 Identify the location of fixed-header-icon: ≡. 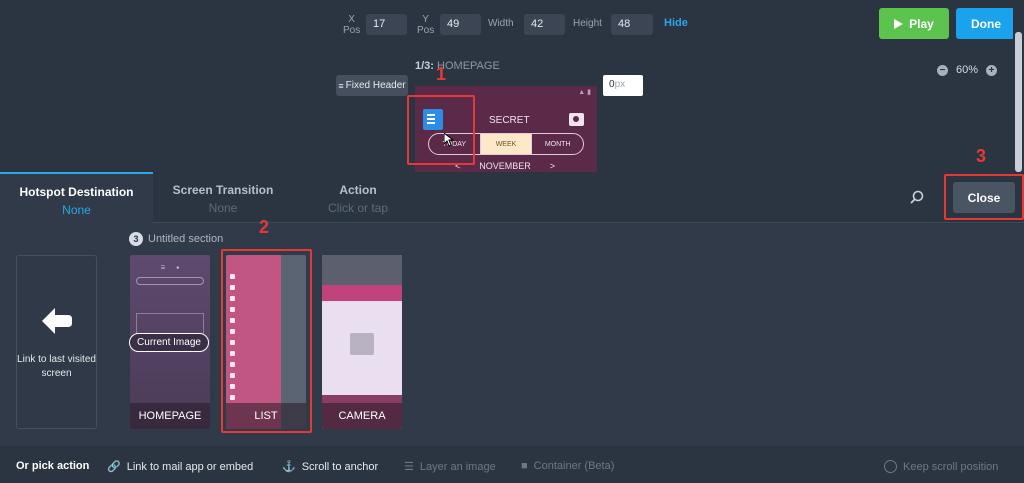
(341, 85).